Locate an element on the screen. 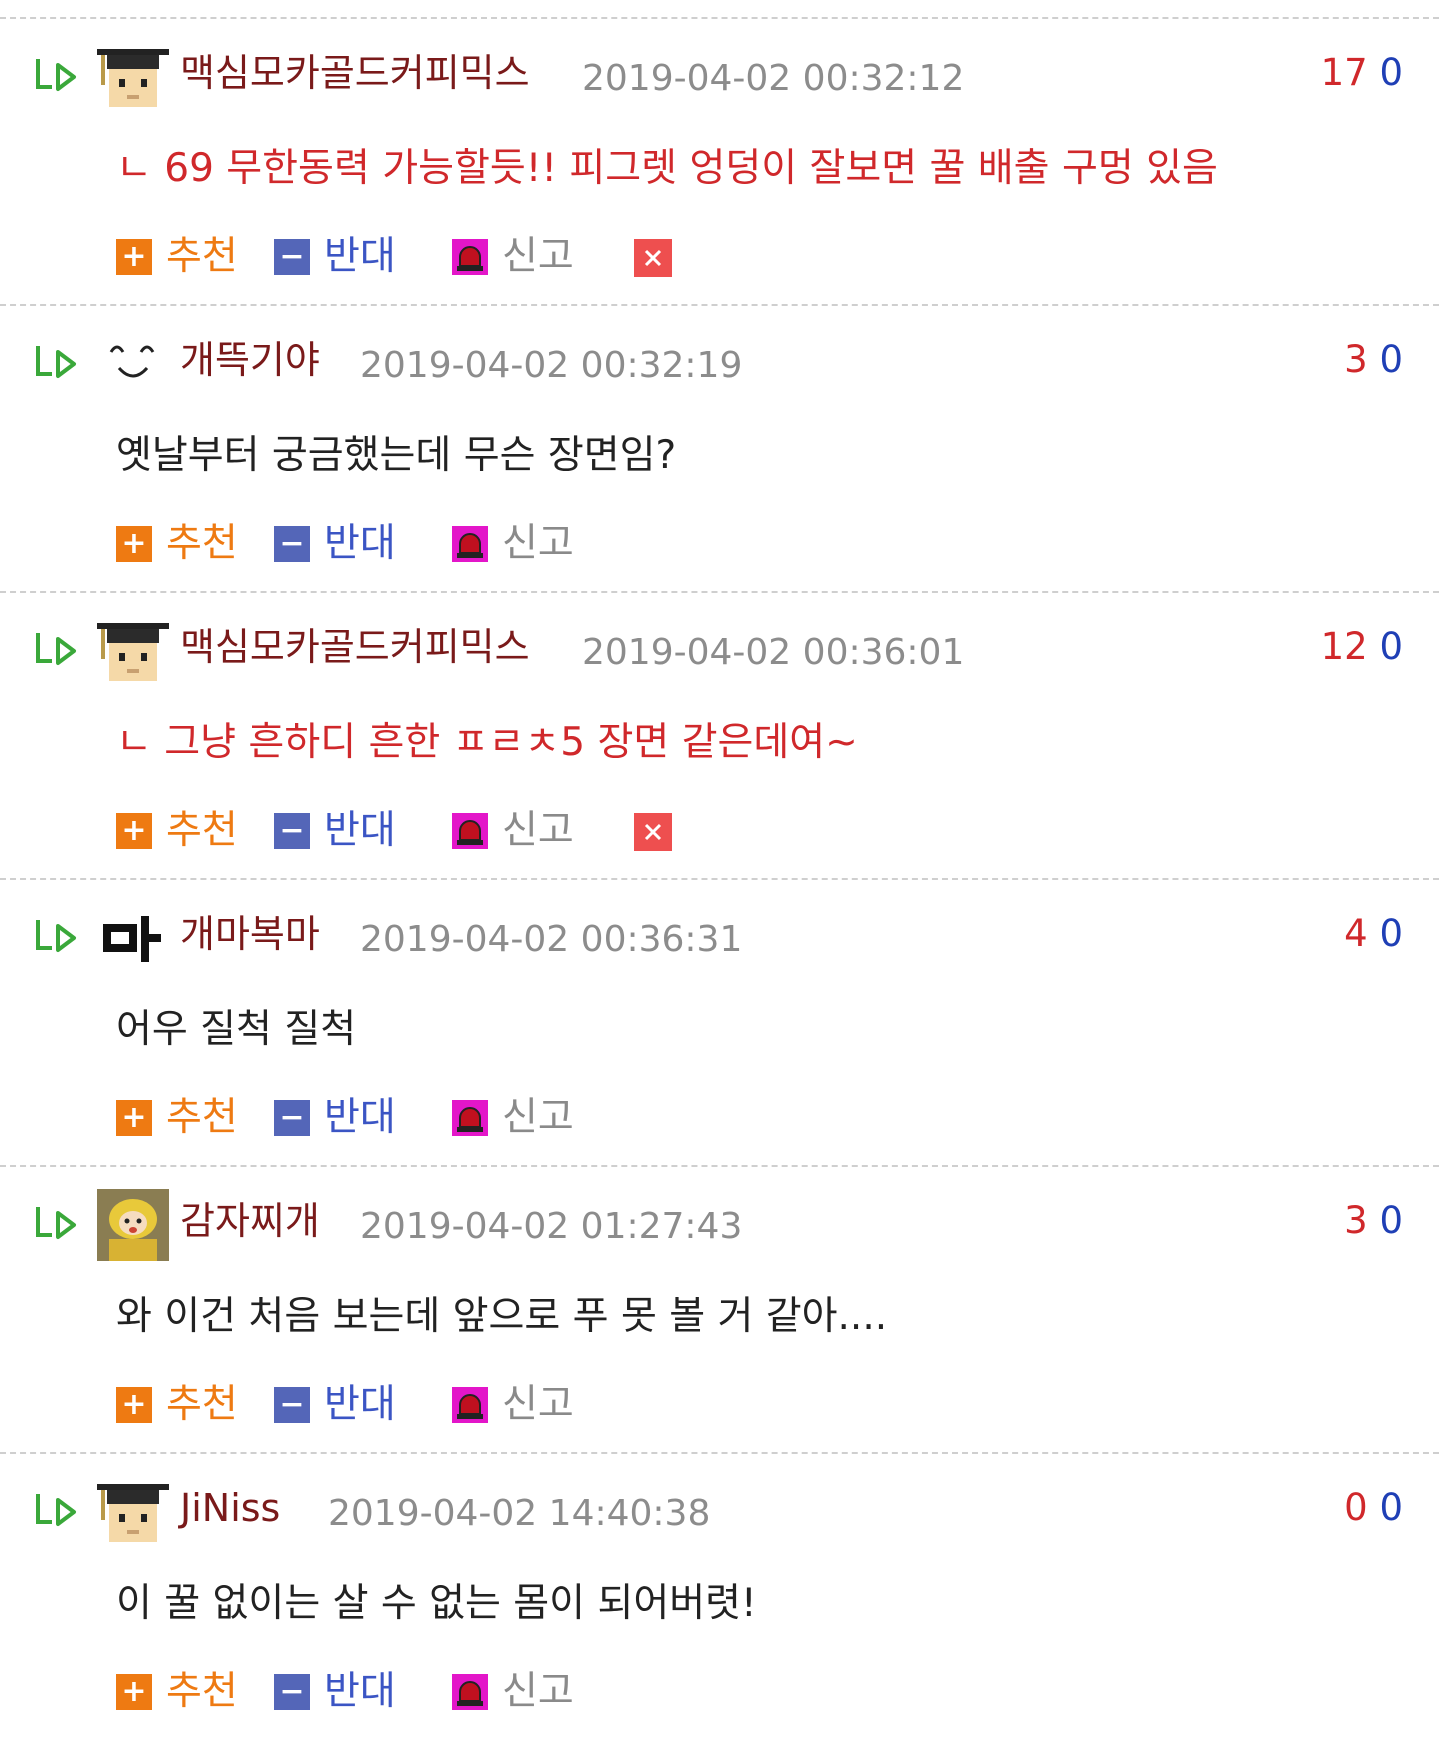 The width and height of the screenshot is (1439, 1742). comment-author: JiNiss is located at coordinates (230, 1508).